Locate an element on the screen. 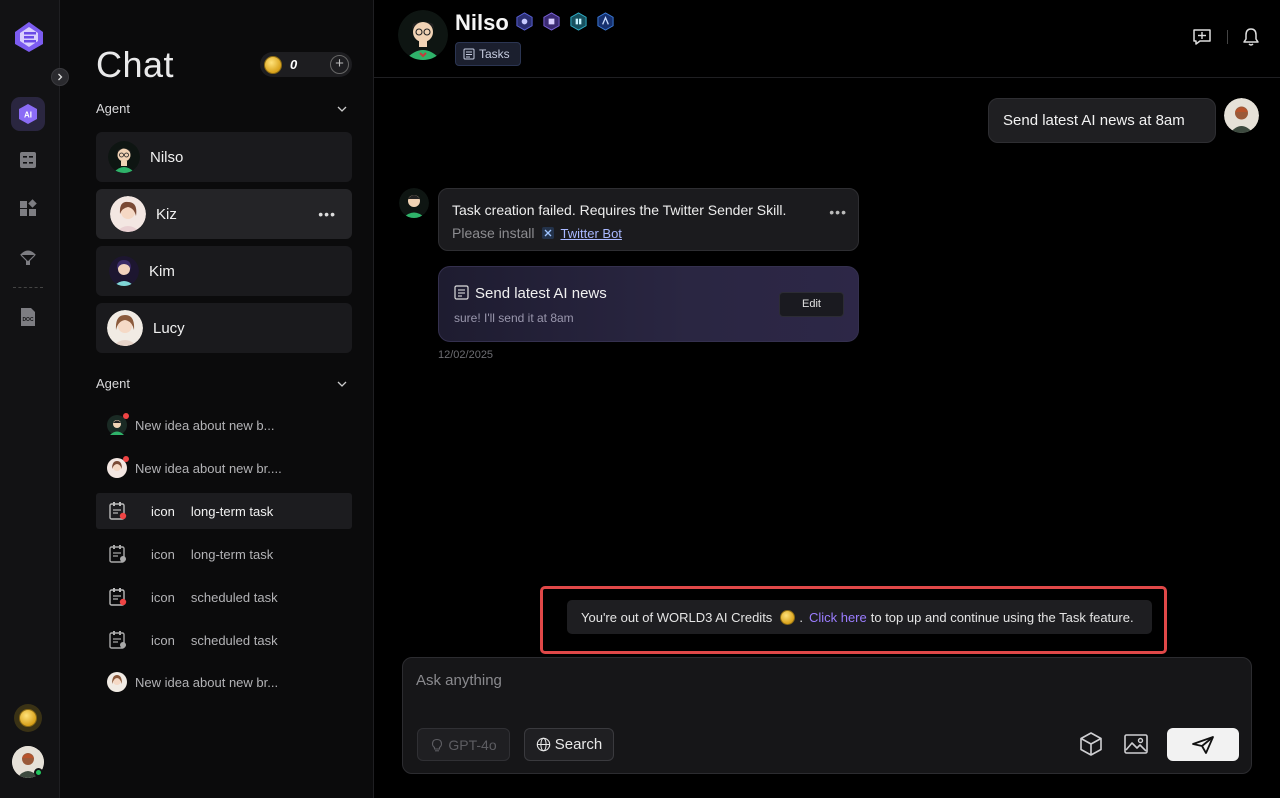 Image resolution: width=1280 pixels, height=798 pixels. model-label: GPT-4o is located at coordinates (472, 744).